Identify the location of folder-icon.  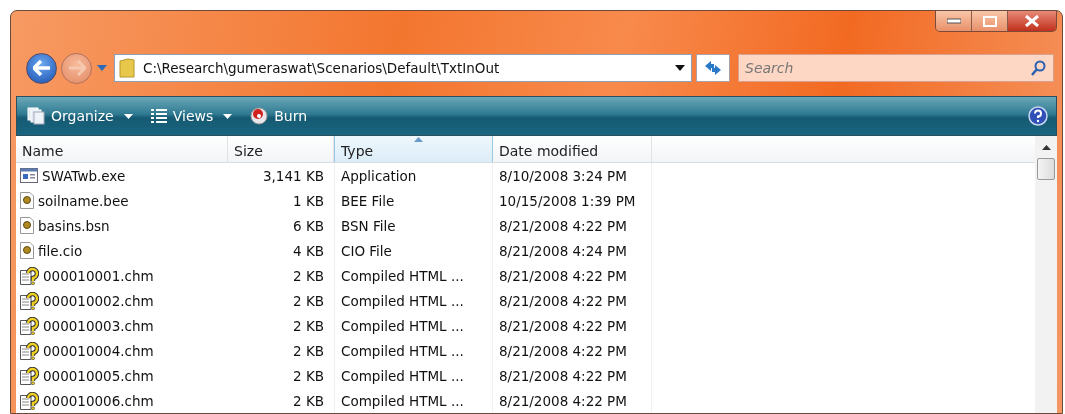
(127, 68).